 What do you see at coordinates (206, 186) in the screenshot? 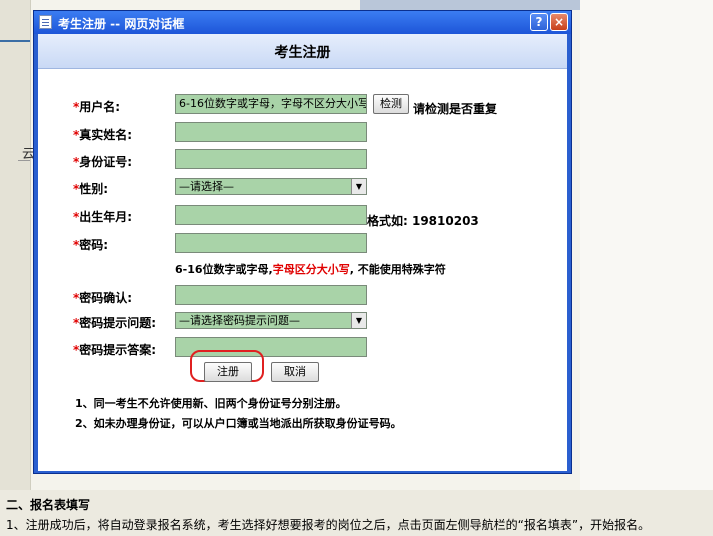
I see `gender-selected: —请选择—` at bounding box center [206, 186].